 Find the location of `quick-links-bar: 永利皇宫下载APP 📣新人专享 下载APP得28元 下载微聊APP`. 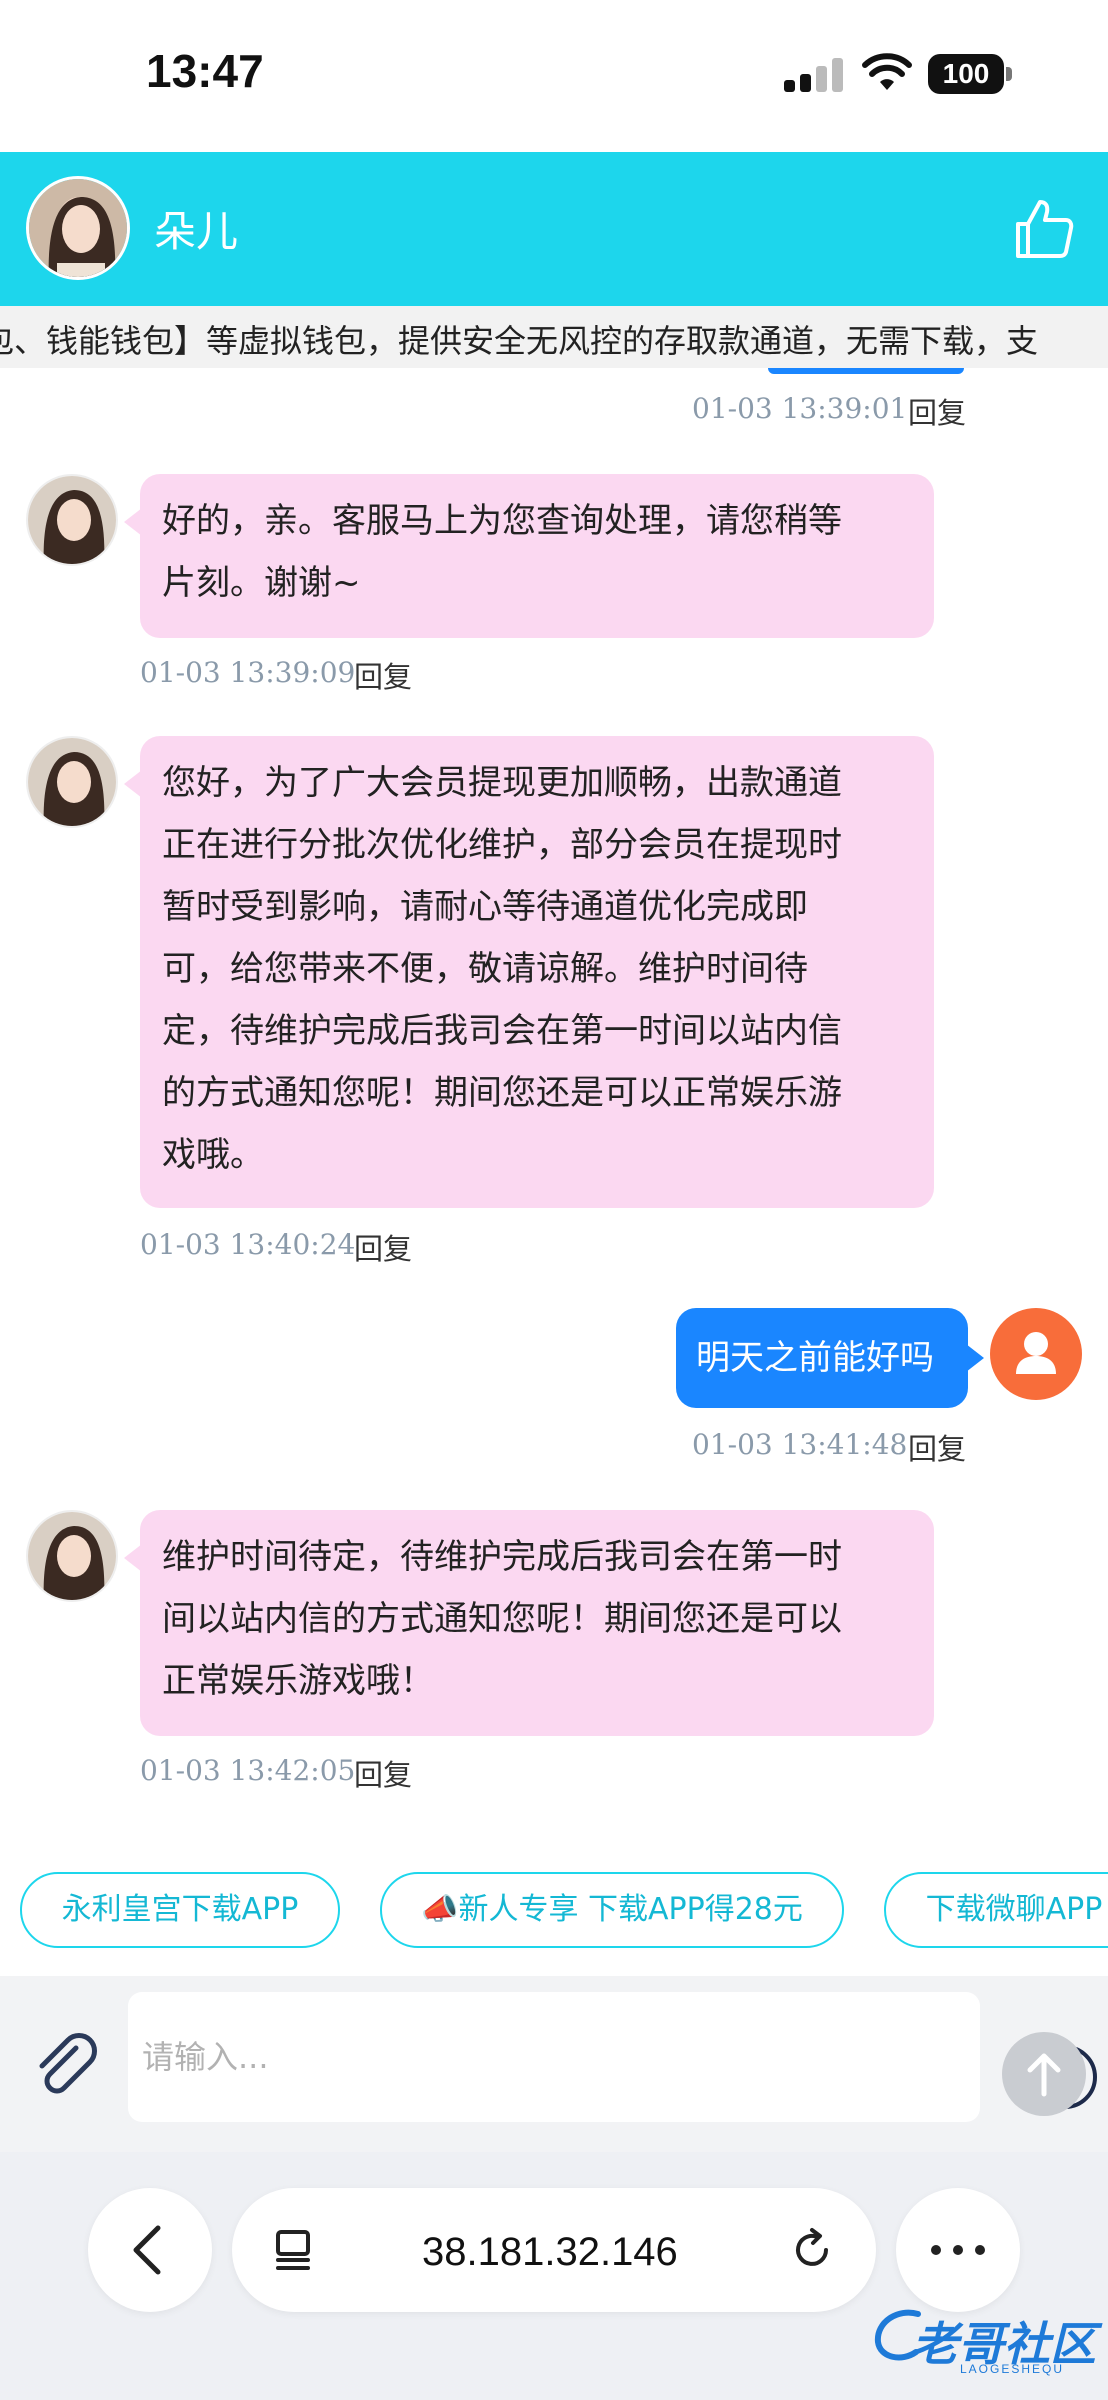

quick-links-bar: 永利皇宫下载APP 📣新人专享 下载APP得28元 下载微聊APP is located at coordinates (554, 1910).